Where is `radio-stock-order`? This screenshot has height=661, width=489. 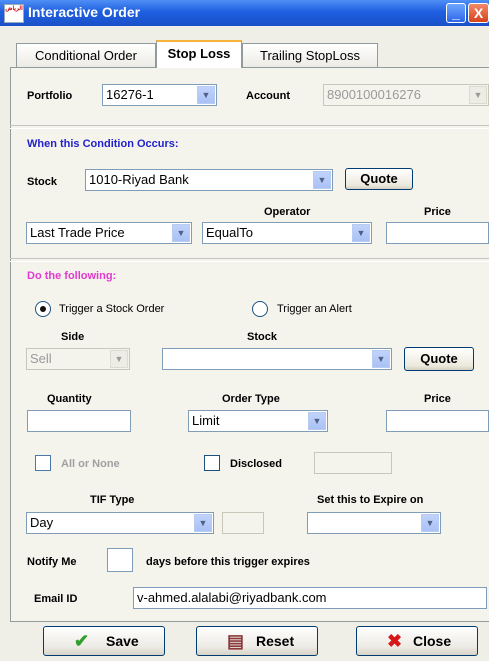
radio-stock-order is located at coordinates (43, 309).